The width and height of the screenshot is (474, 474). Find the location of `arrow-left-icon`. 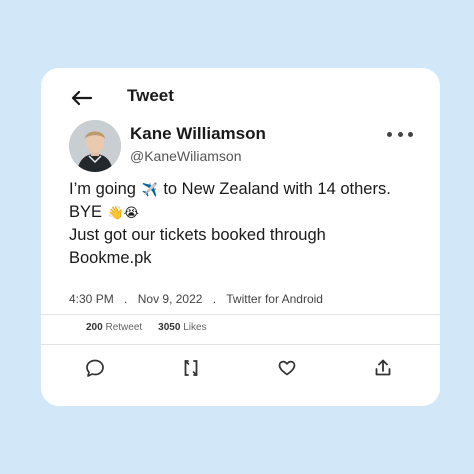

arrow-left-icon is located at coordinates (81, 98).